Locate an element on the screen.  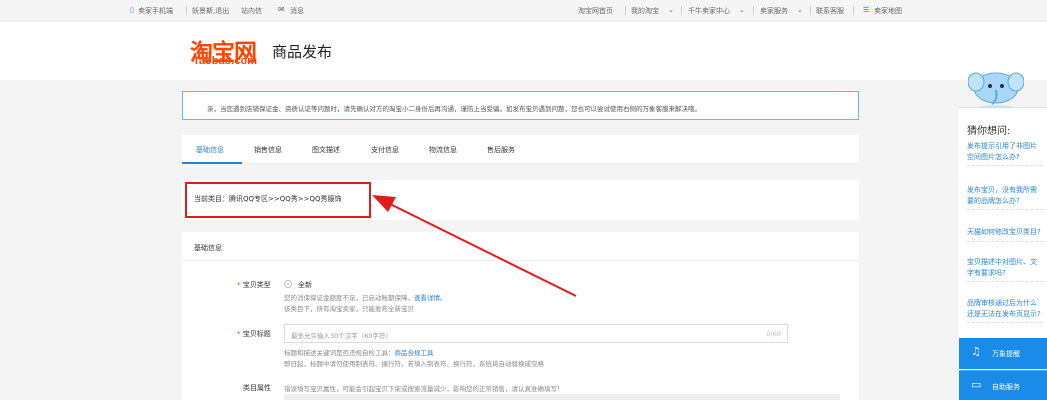
self-service-button: ▭ 自助服务 is located at coordinates (1003, 385).